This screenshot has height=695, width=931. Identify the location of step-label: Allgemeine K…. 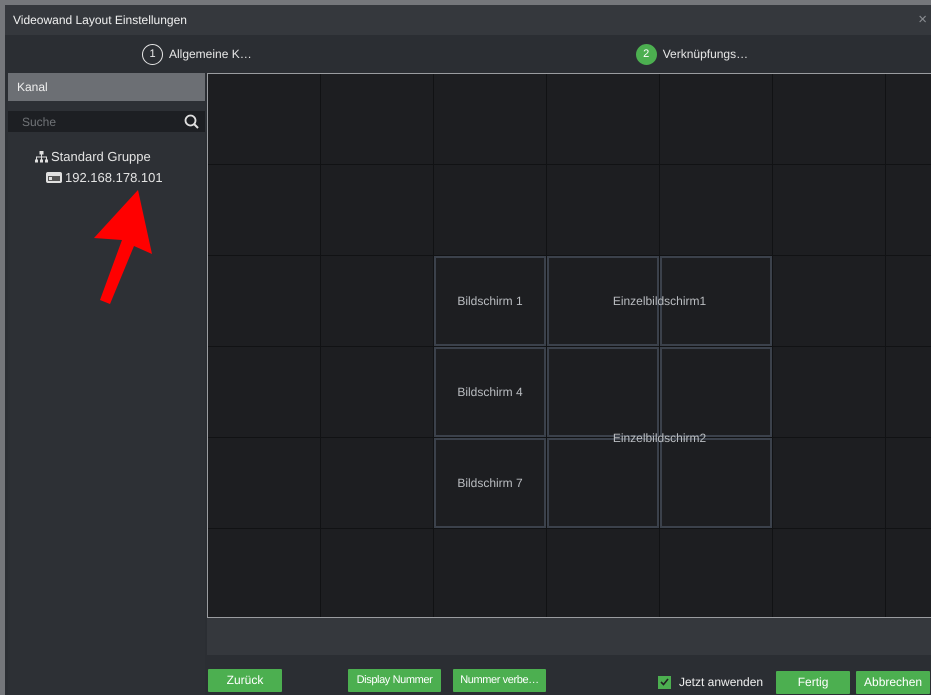
(210, 54).